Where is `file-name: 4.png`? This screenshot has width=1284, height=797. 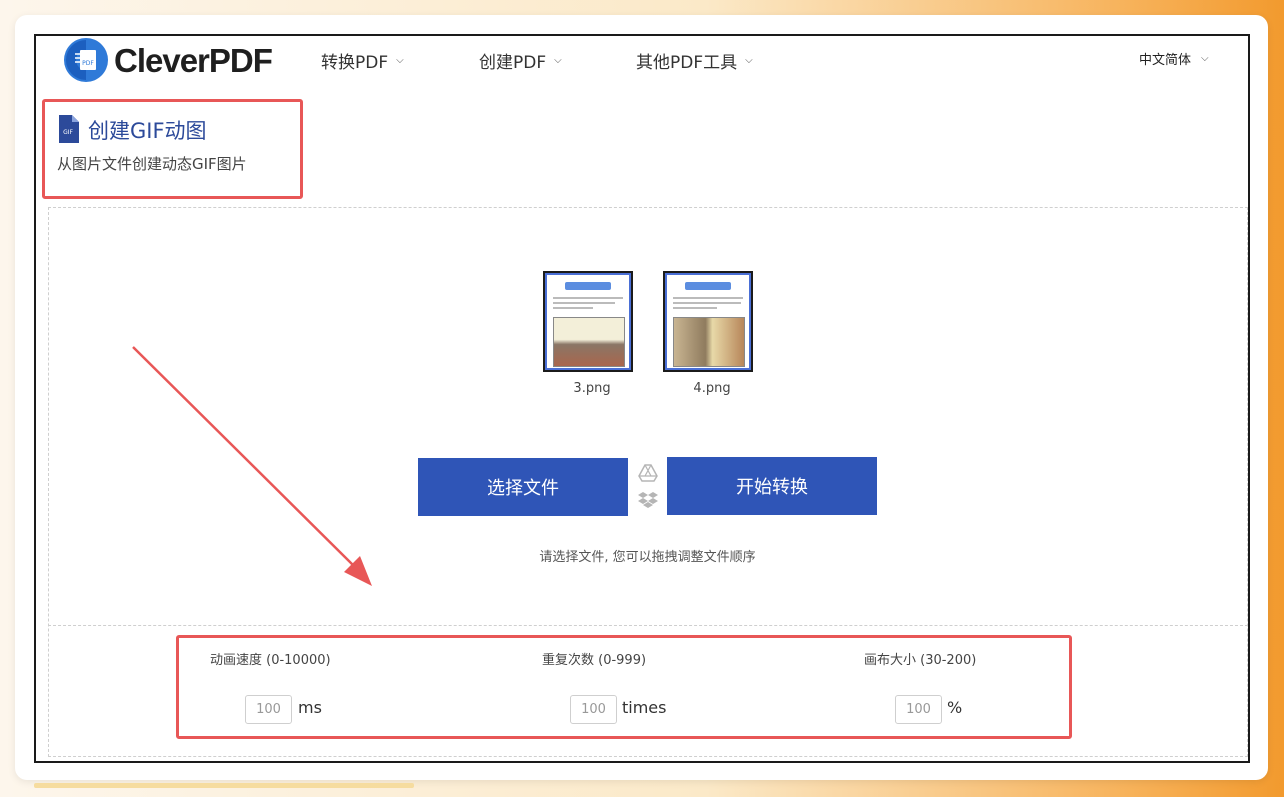
file-name: 4.png is located at coordinates (712, 388).